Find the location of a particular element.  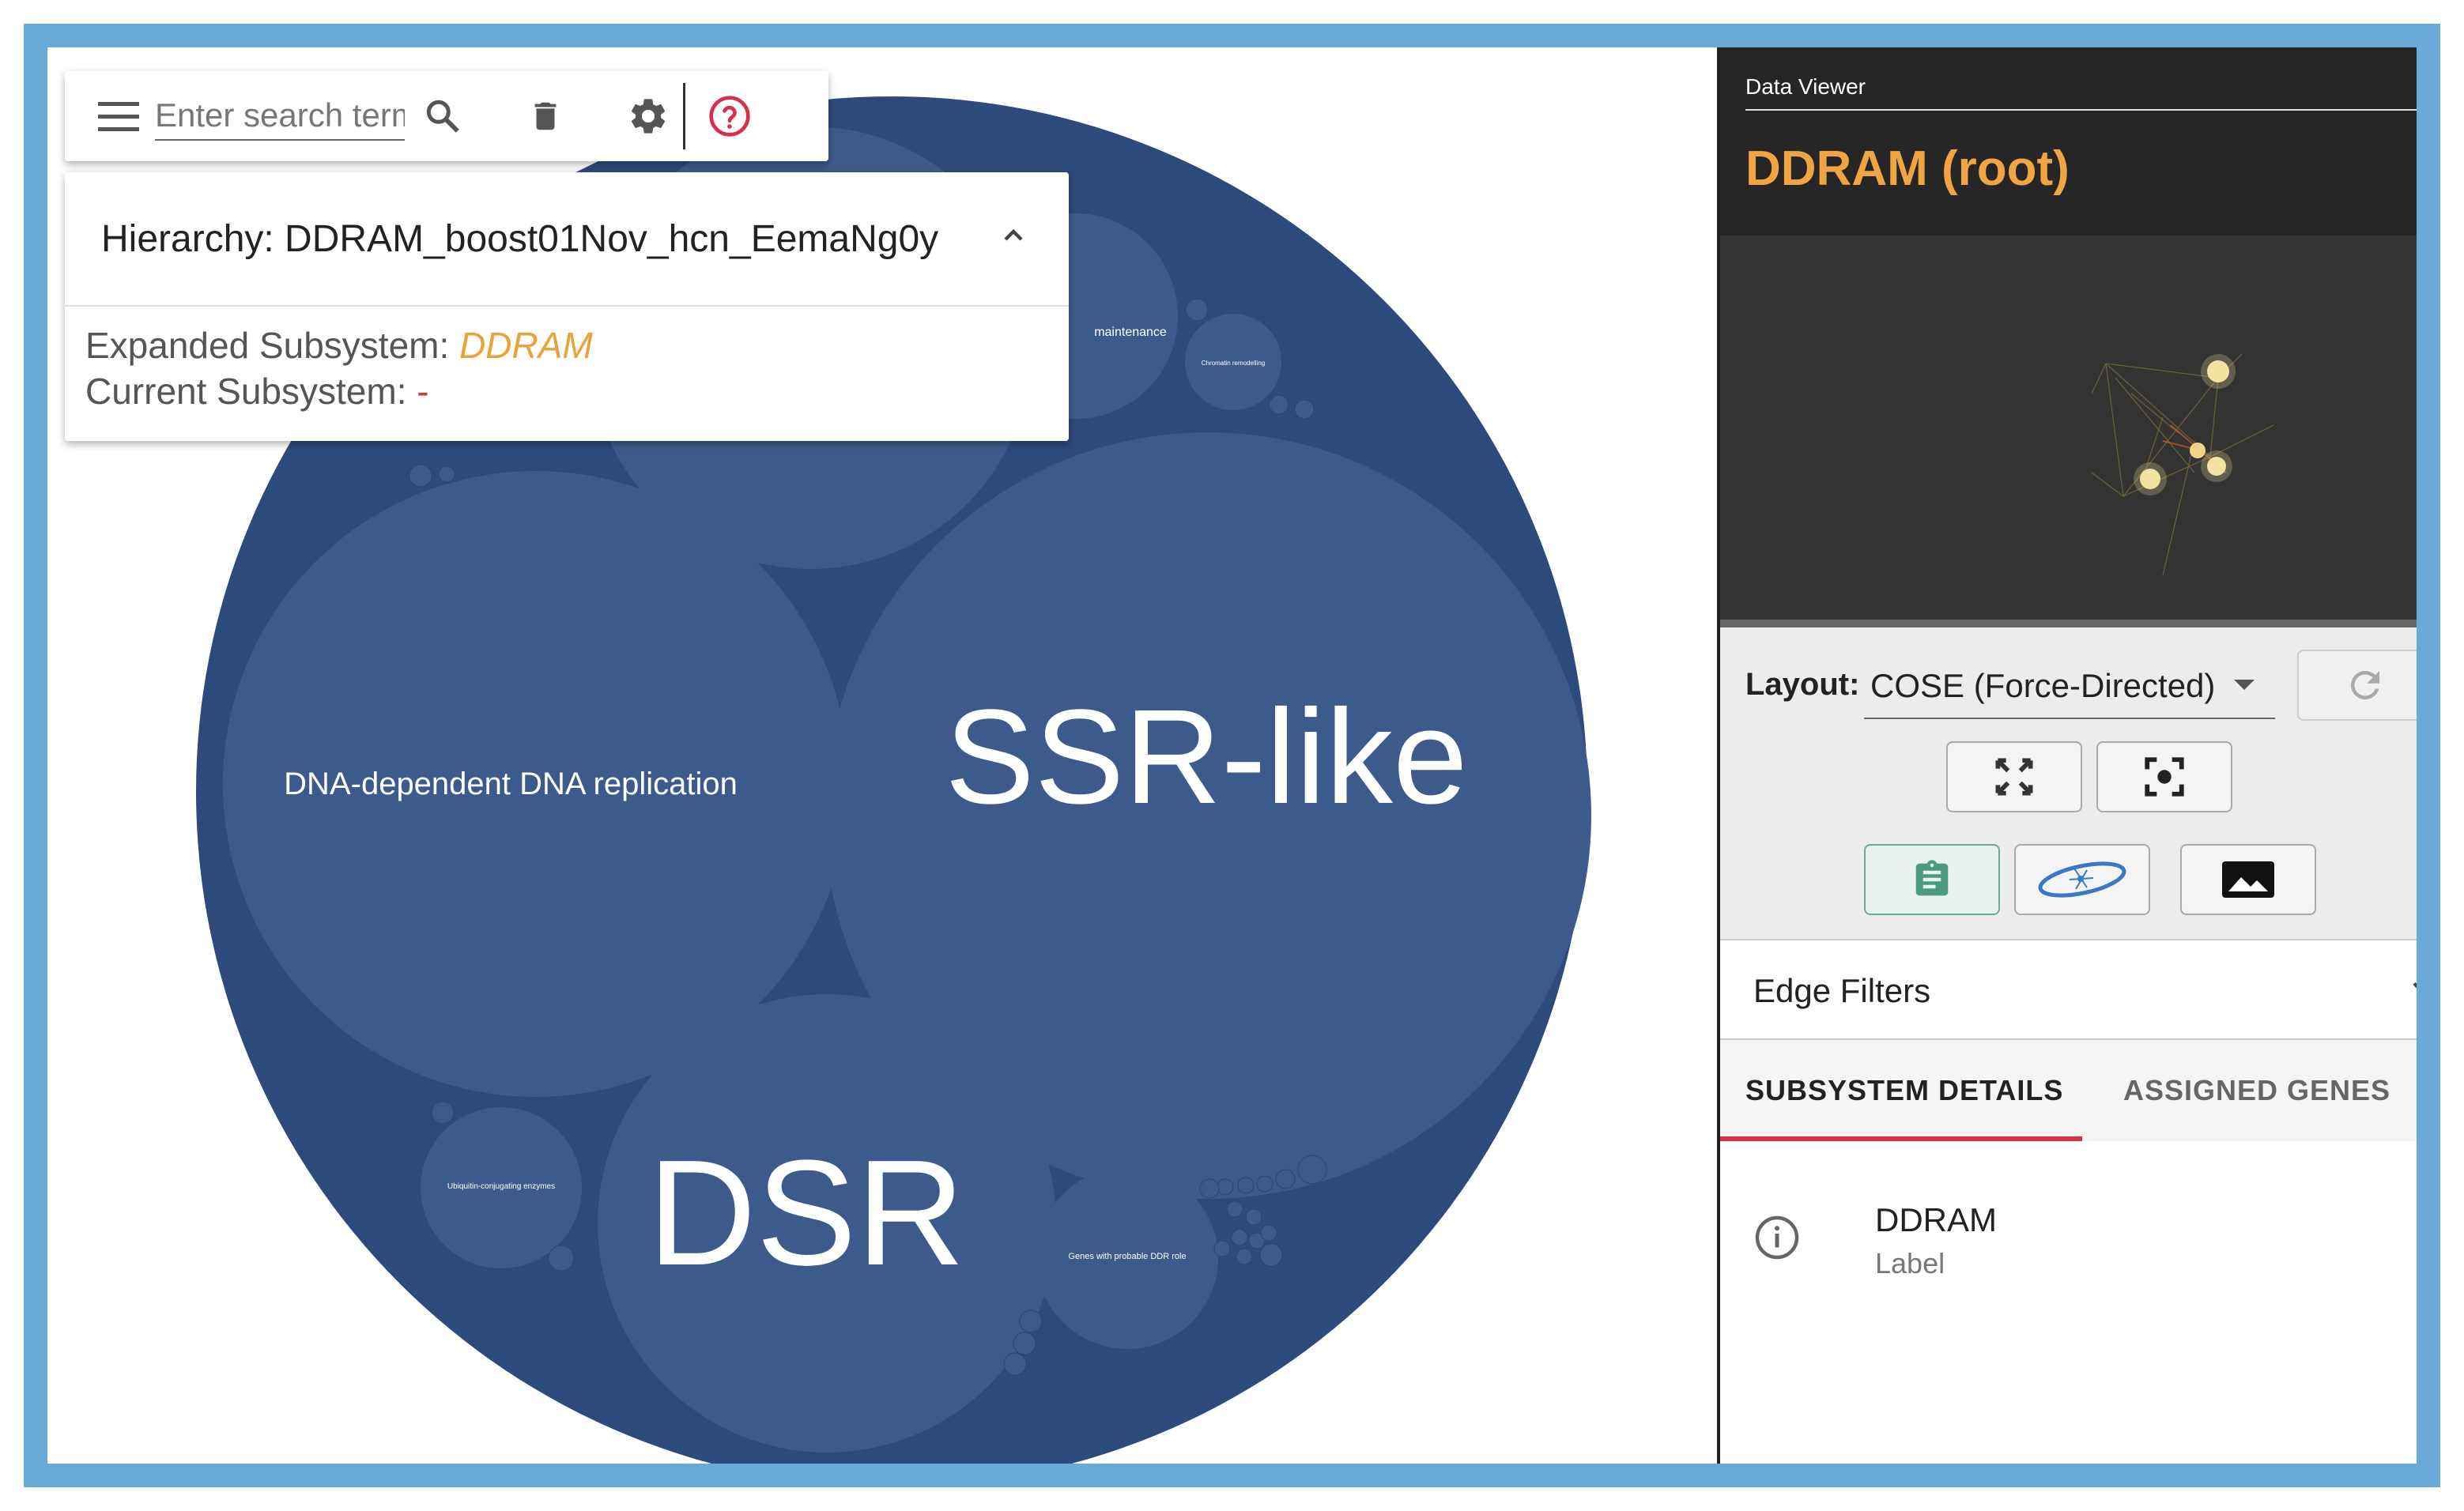

collapse-button is located at coordinates (1014, 237).